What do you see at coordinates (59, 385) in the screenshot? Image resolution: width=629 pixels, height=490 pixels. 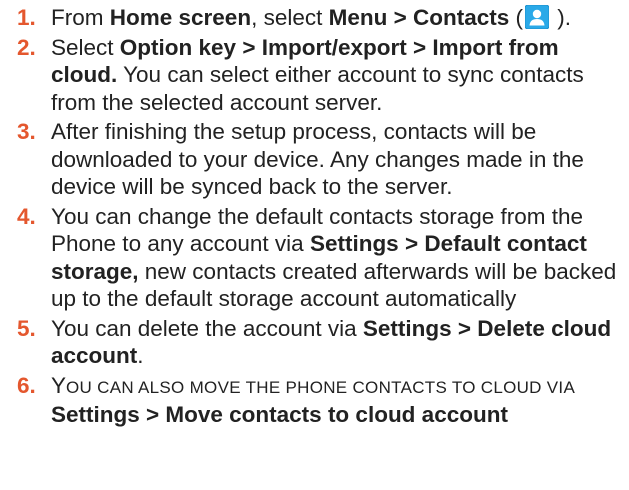 I see `step-text: Y` at bounding box center [59, 385].